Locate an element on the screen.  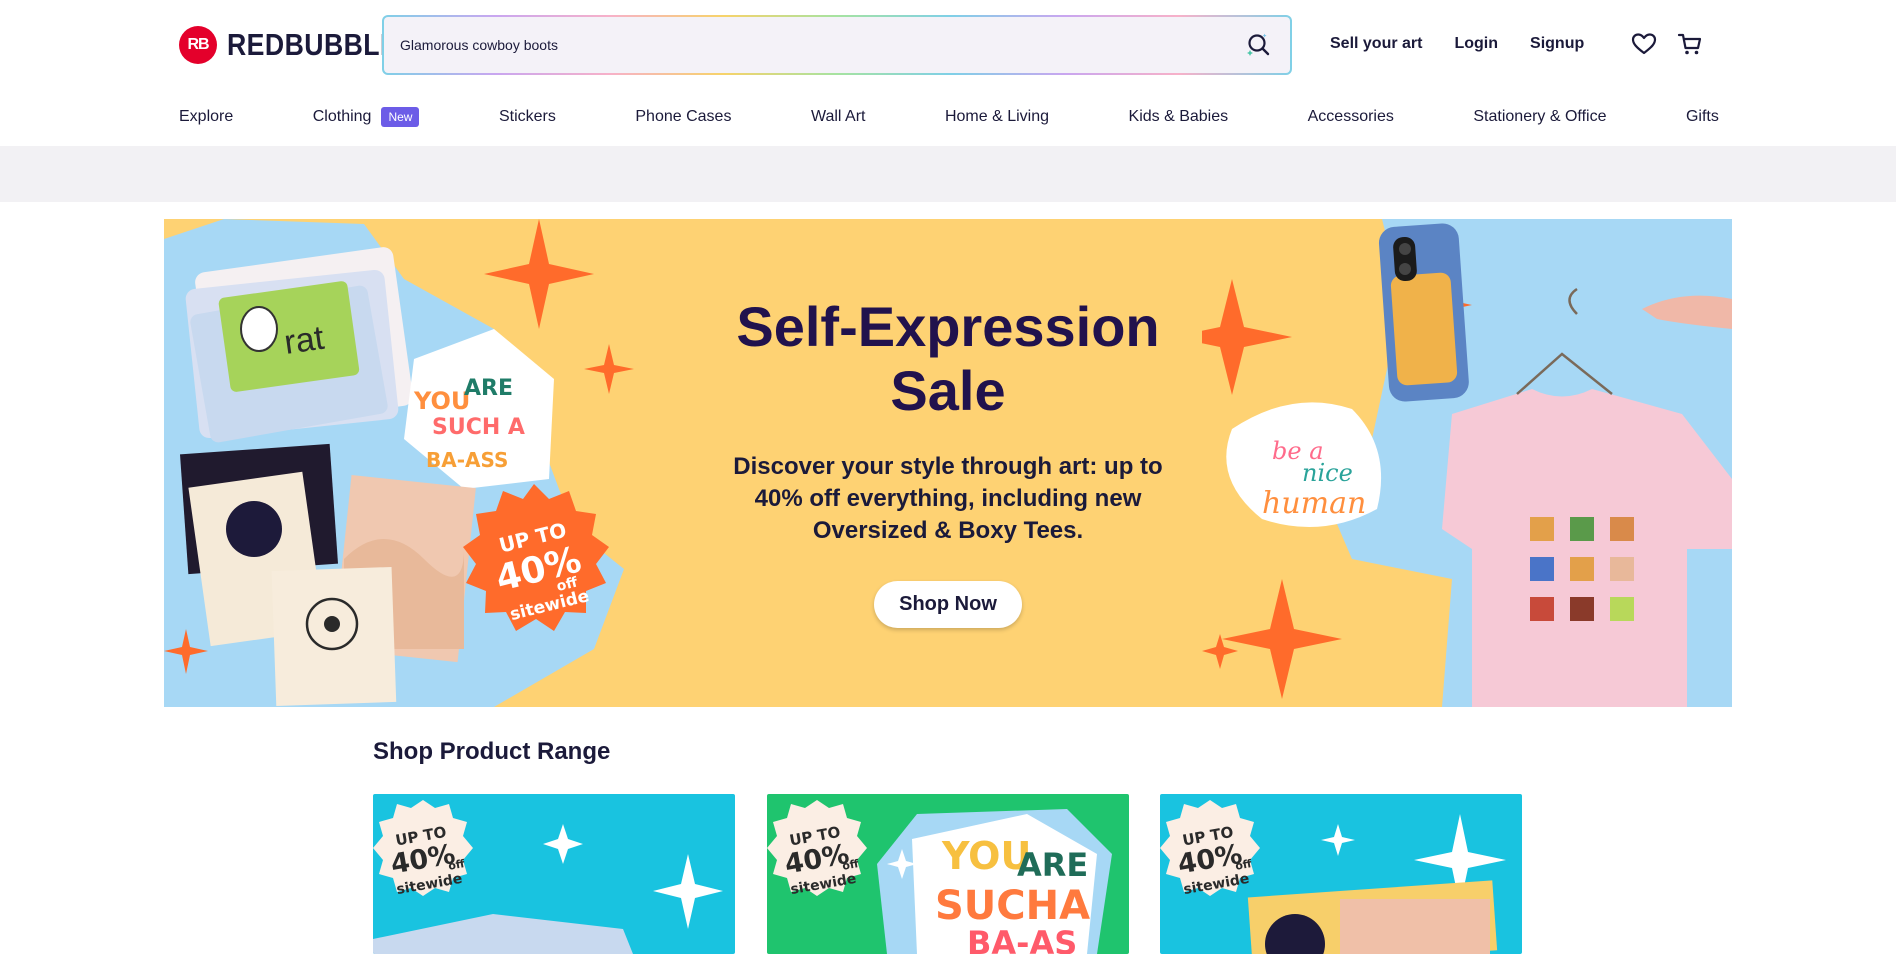
nav-home-living: Home & Living is located at coordinates (997, 117).